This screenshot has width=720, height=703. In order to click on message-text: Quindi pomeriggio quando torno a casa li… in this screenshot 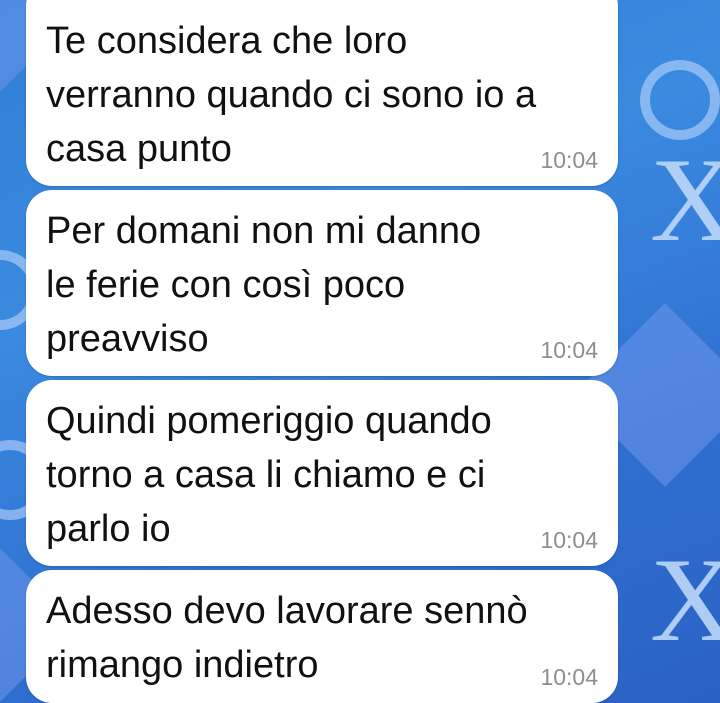, I will do `click(269, 475)`.